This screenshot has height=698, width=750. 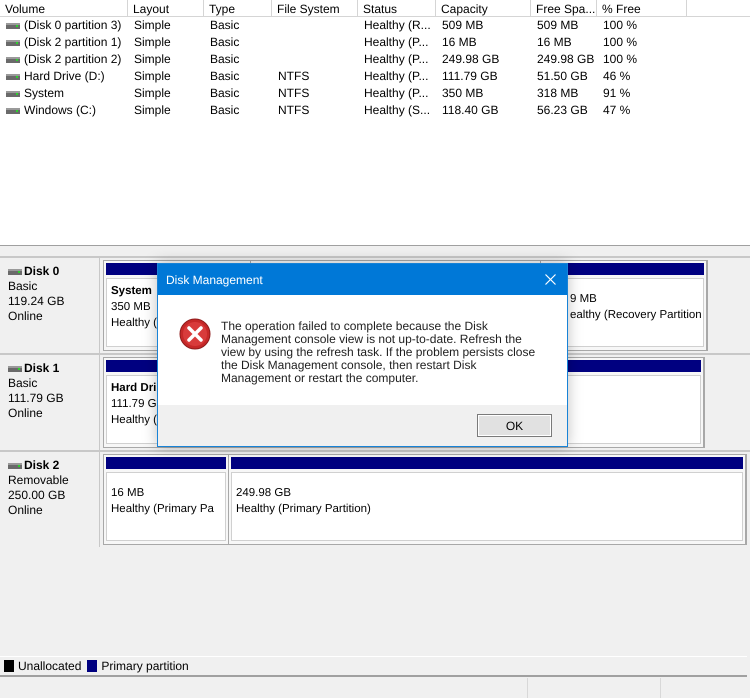 What do you see at coordinates (42, 271) in the screenshot?
I see `disk-name: Disk 0` at bounding box center [42, 271].